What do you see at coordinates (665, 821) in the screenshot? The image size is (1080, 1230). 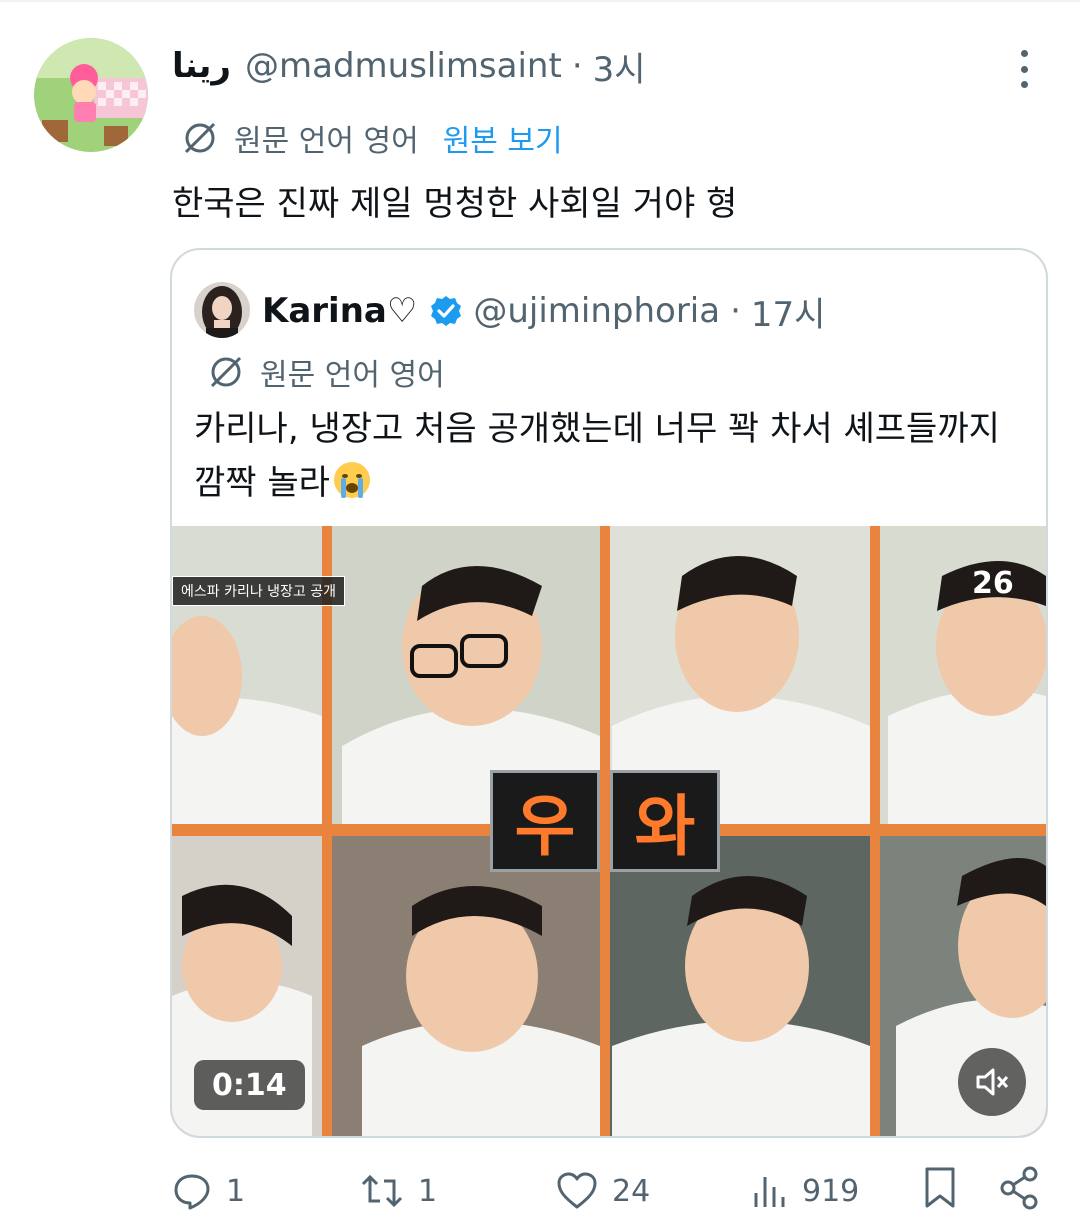 I see `overlay-text-2: 와` at bounding box center [665, 821].